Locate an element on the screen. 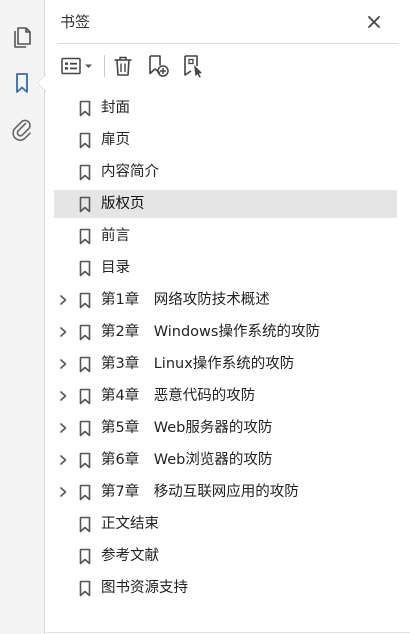 The image size is (410, 634). page-thumbnails-button is located at coordinates (22, 36).